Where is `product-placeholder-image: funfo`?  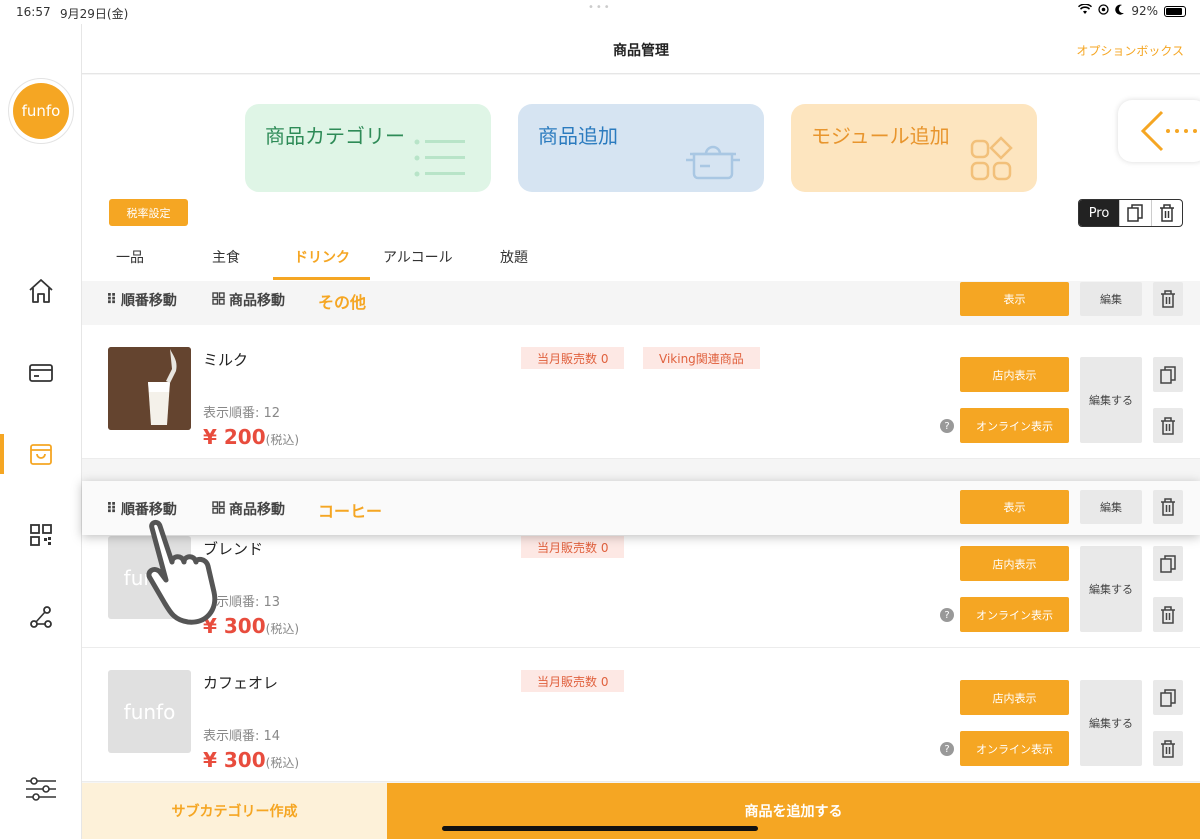 product-placeholder-image: funfo is located at coordinates (149, 711).